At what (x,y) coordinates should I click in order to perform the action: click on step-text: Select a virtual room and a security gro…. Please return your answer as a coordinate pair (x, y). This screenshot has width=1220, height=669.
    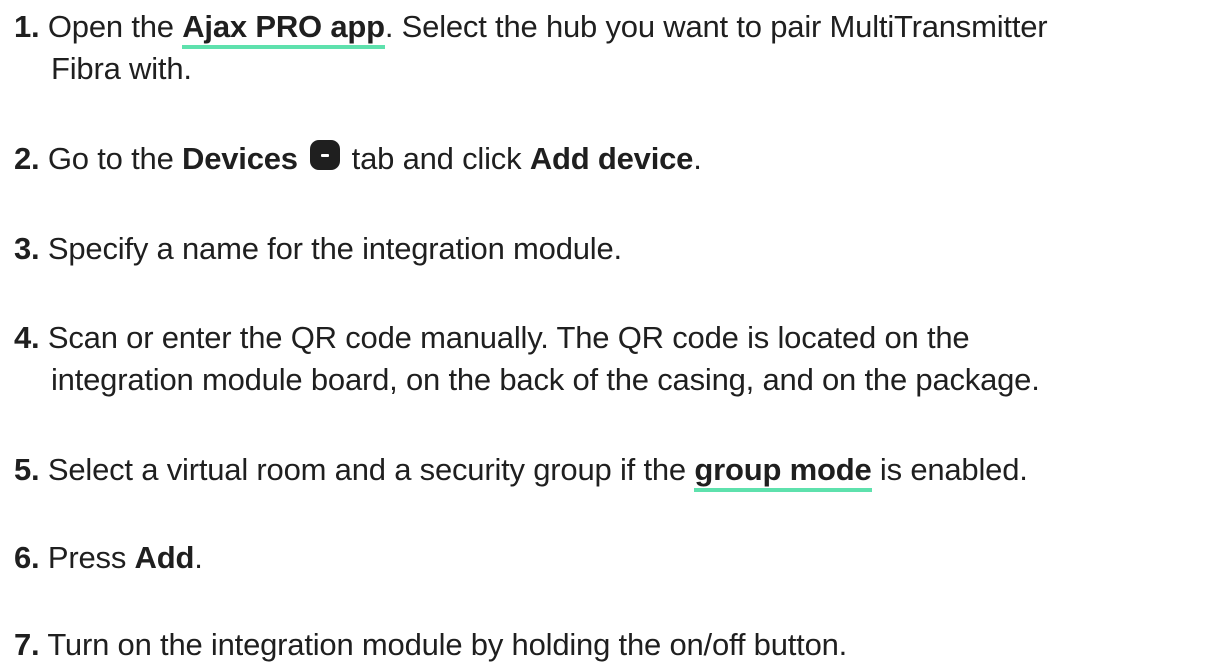
    Looking at the image, I should click on (371, 469).